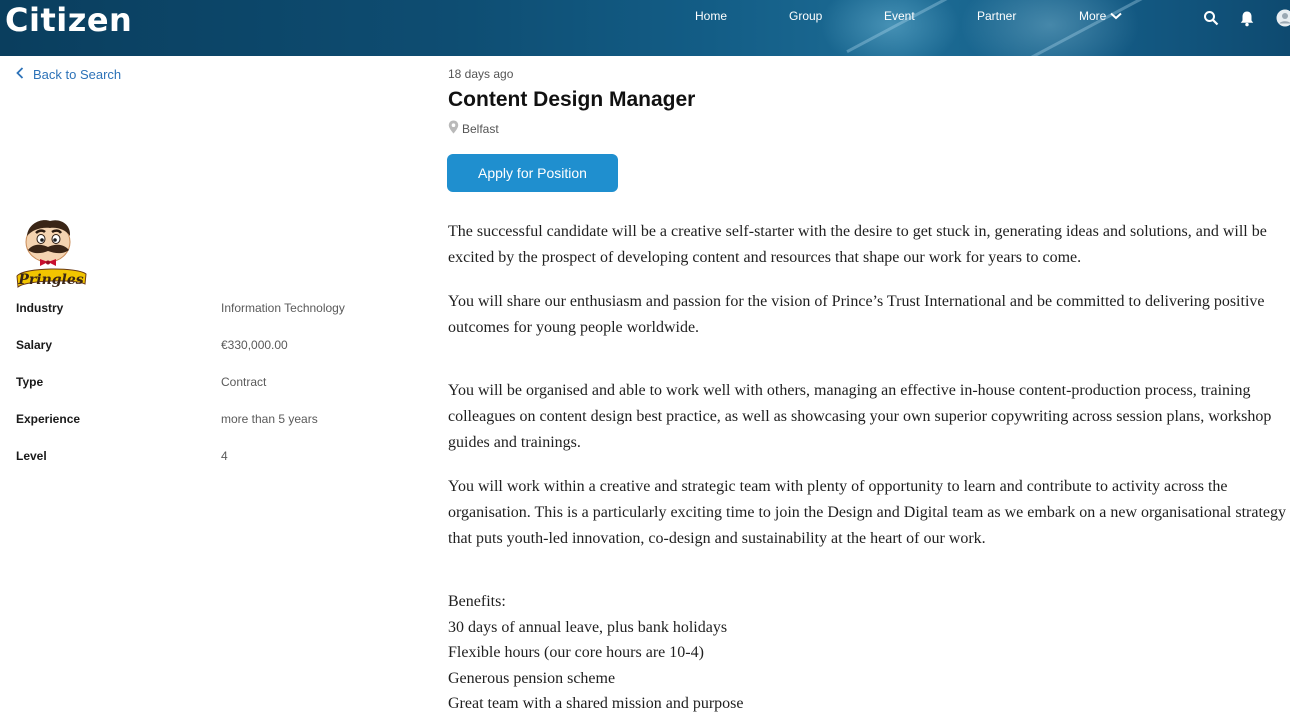  What do you see at coordinates (30, 382) in the screenshot?
I see `detail-label: Type` at bounding box center [30, 382].